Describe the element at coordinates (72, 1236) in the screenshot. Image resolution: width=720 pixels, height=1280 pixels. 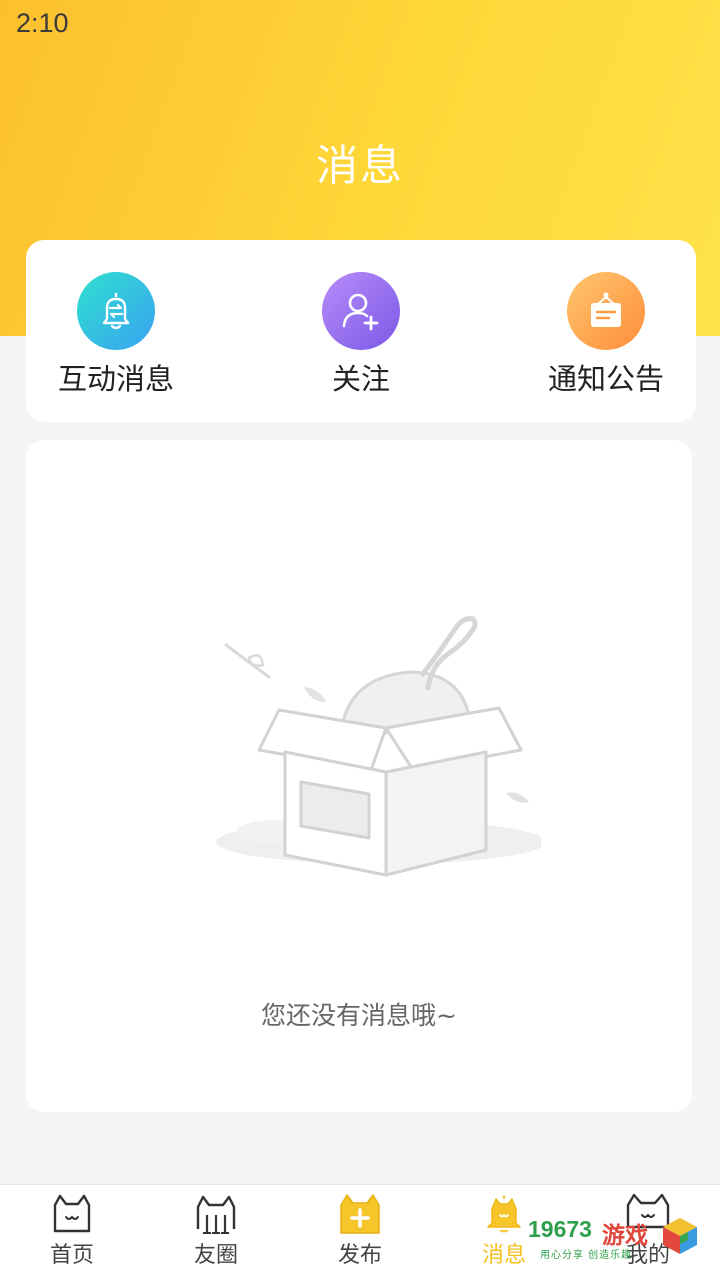
I see `tab-home: 首页` at that location.